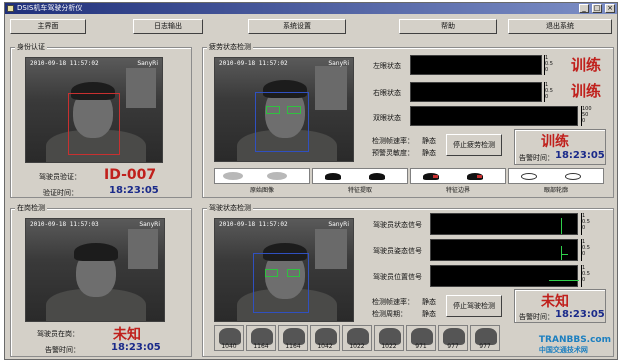 The height and width of the screenshot is (364, 624). I want to click on driving-camera-view: 2010-09-18 11:57:02 SanyRi, so click(284, 270).